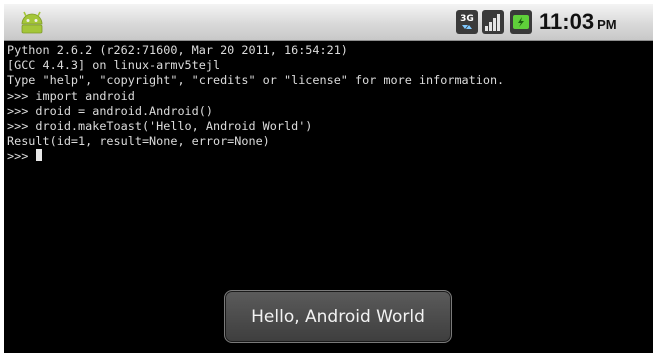 The image size is (657, 357). I want to click on battery-charging-icon, so click(521, 22).